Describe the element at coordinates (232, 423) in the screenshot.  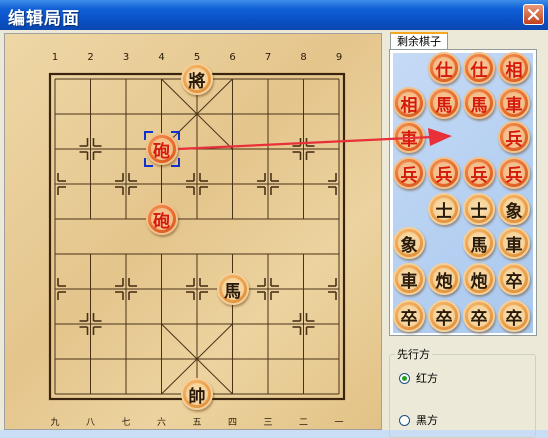
I see `file-number-bottom: 四` at that location.